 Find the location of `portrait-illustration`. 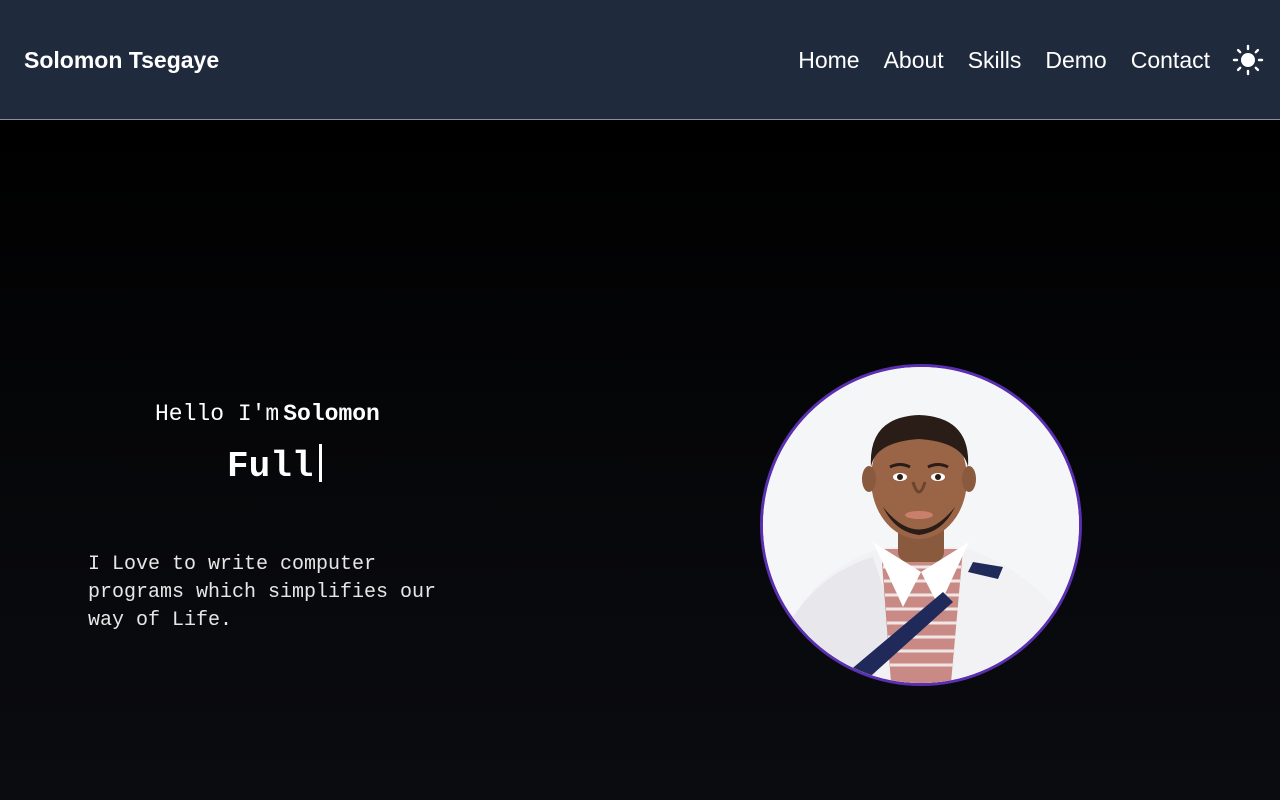

portrait-illustration is located at coordinates (921, 525).